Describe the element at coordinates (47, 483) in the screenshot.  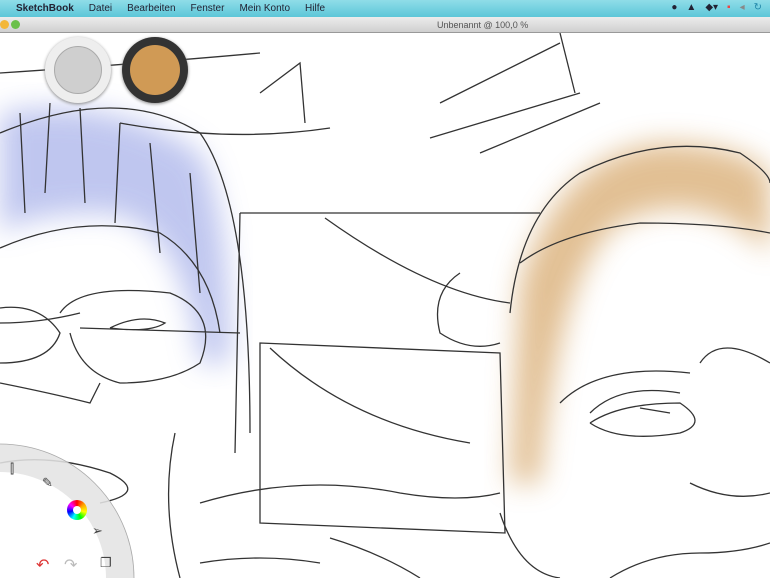
I see `brush-icon: ✎` at that location.